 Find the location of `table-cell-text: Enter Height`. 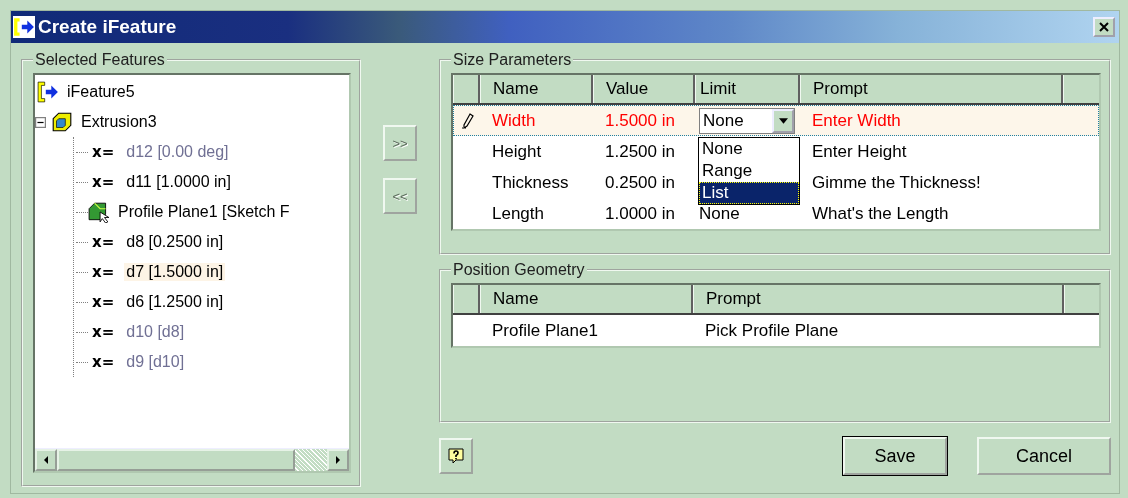

table-cell-text: Enter Height is located at coordinates (859, 151).